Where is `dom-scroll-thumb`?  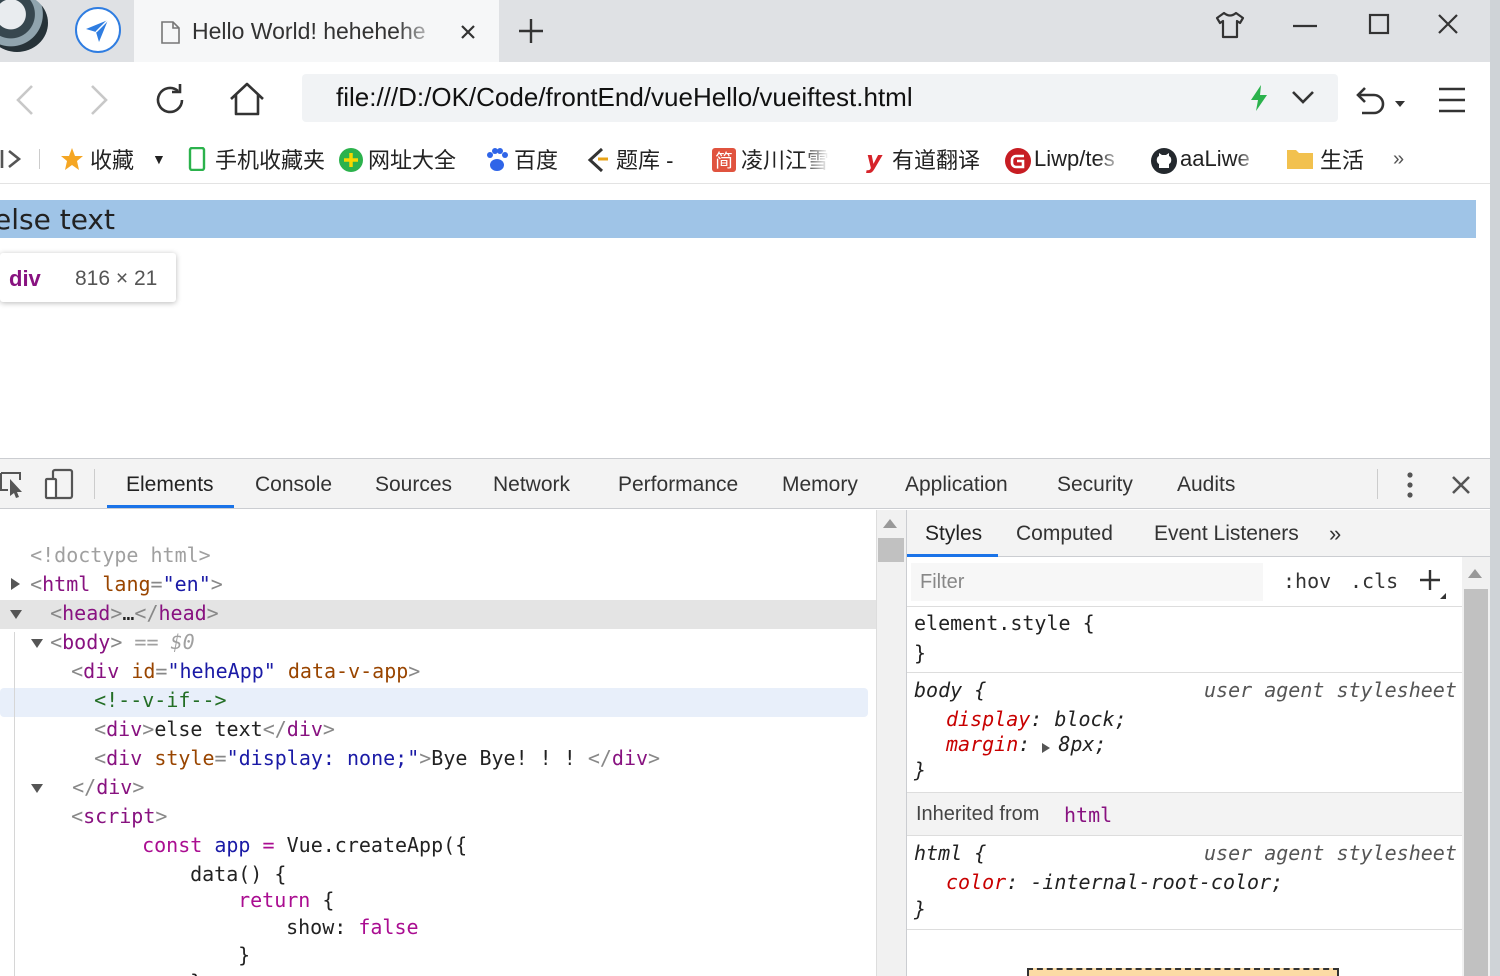 dom-scroll-thumb is located at coordinates (891, 550).